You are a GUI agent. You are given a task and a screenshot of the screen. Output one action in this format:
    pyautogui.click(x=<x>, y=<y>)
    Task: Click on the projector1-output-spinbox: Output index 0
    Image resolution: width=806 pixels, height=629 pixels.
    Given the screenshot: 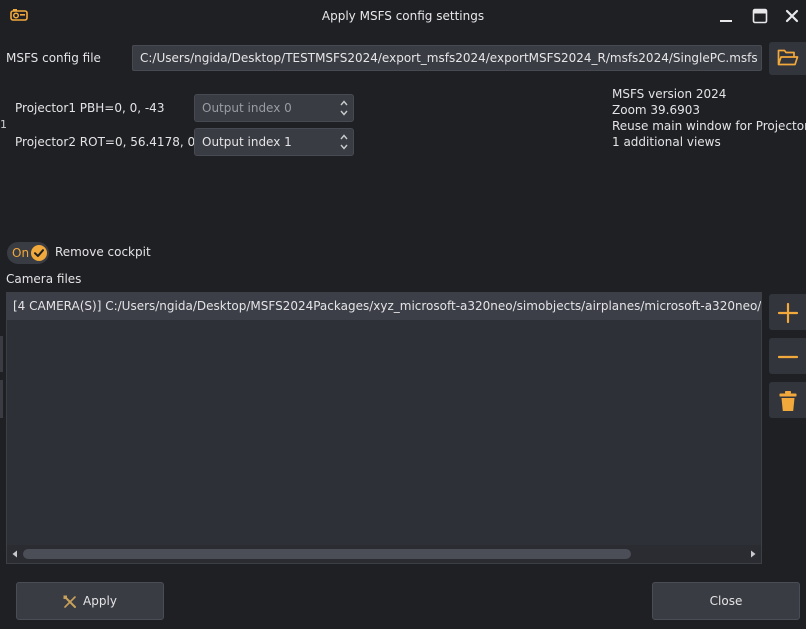 What is the action you would take?
    pyautogui.click(x=274, y=108)
    